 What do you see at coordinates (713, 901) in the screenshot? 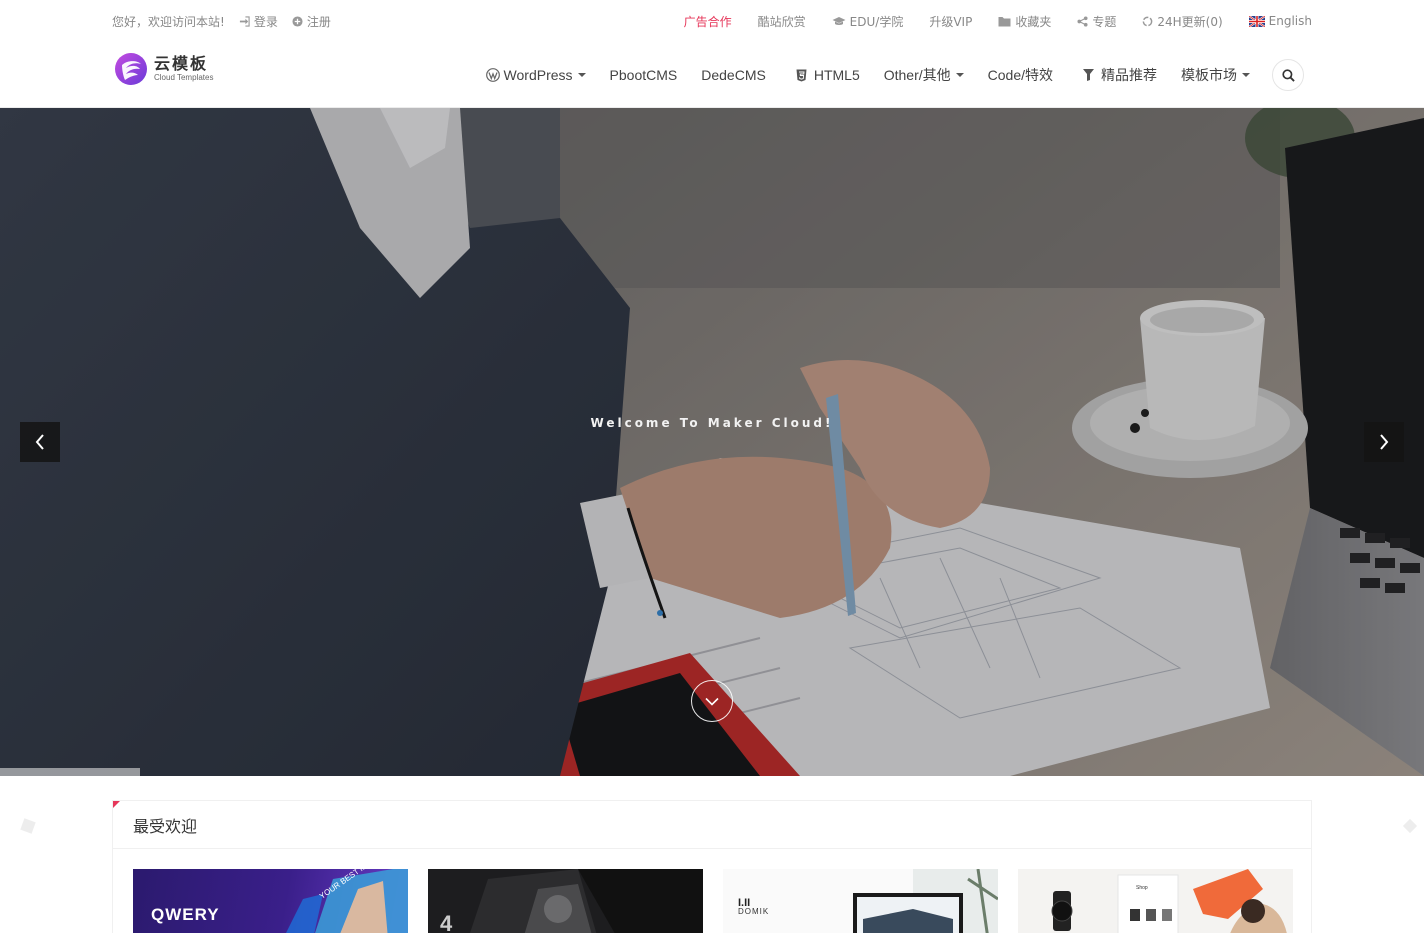
I see `template-cards: YOUR BEST MOTIV QWERY 4 I.II` at bounding box center [713, 901].